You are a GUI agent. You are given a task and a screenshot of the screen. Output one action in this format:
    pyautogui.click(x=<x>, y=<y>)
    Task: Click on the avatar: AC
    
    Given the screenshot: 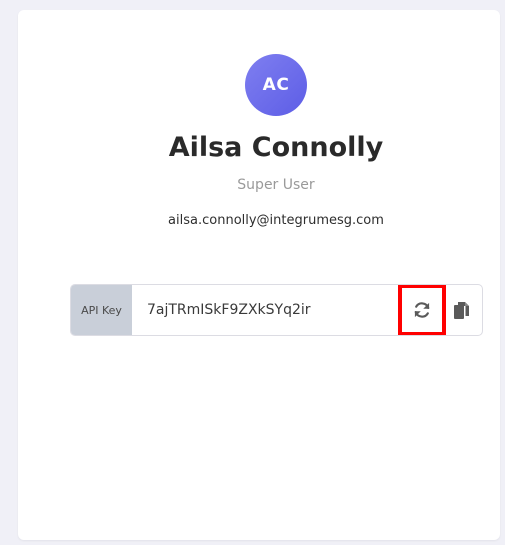 What is the action you would take?
    pyautogui.click(x=276, y=85)
    